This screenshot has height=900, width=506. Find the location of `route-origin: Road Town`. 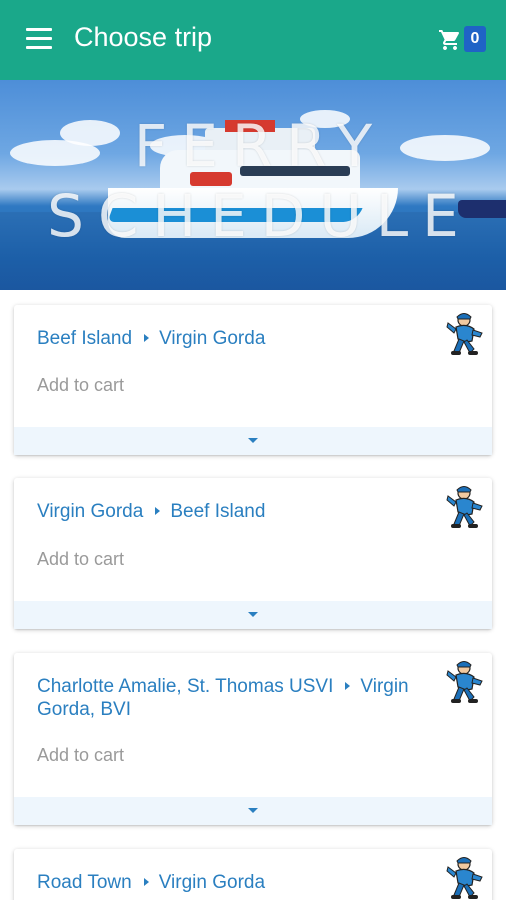

route-origin: Road Town is located at coordinates (84, 882).